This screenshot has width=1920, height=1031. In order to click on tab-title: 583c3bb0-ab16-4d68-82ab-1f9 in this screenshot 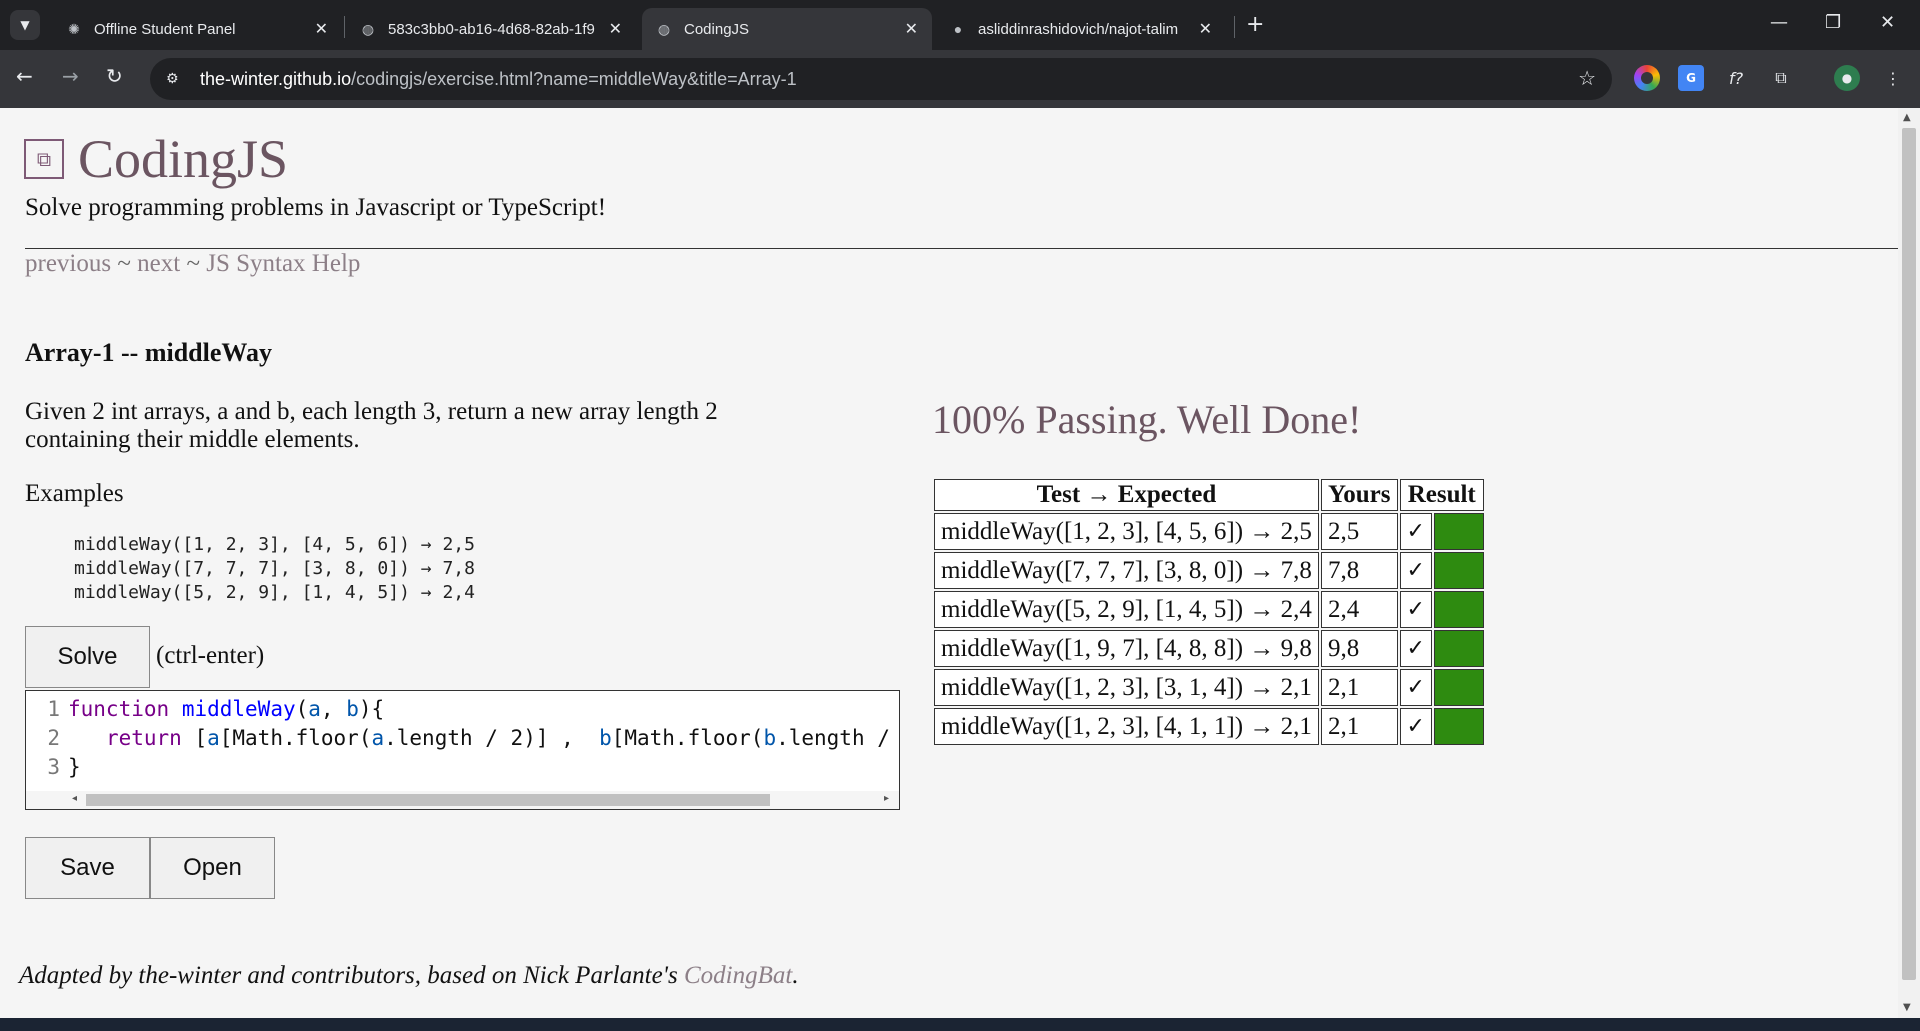, I will do `click(491, 29)`.